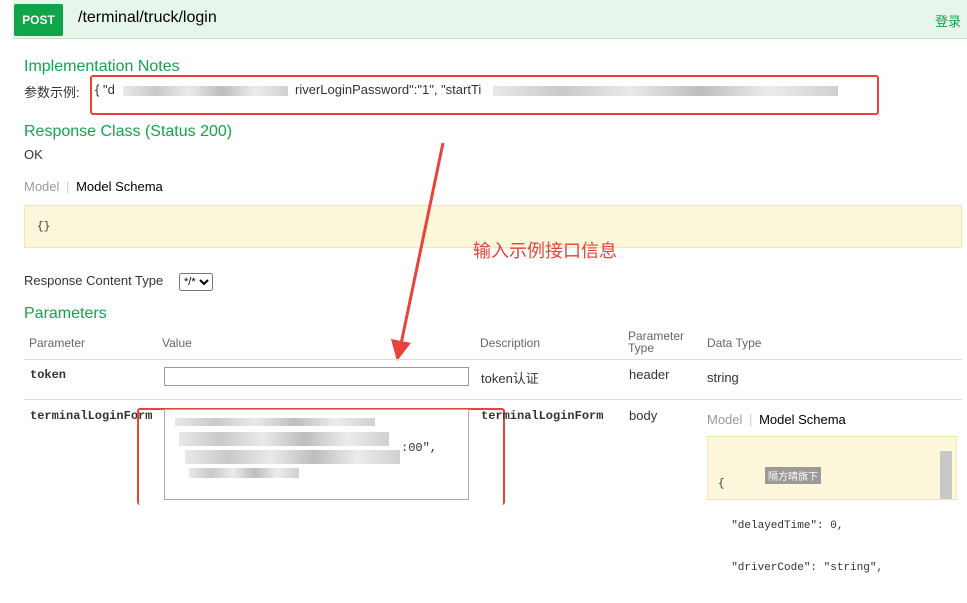 The image size is (967, 603). I want to click on parameters-heading: Parameters, so click(65, 313).